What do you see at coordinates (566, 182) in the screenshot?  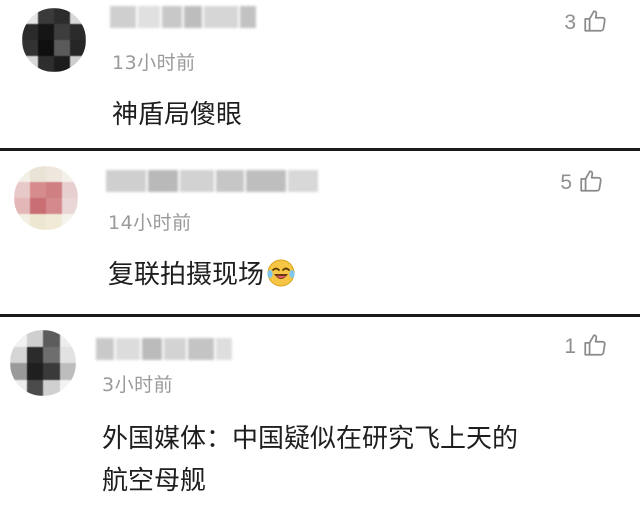 I see `like-count: 5` at bounding box center [566, 182].